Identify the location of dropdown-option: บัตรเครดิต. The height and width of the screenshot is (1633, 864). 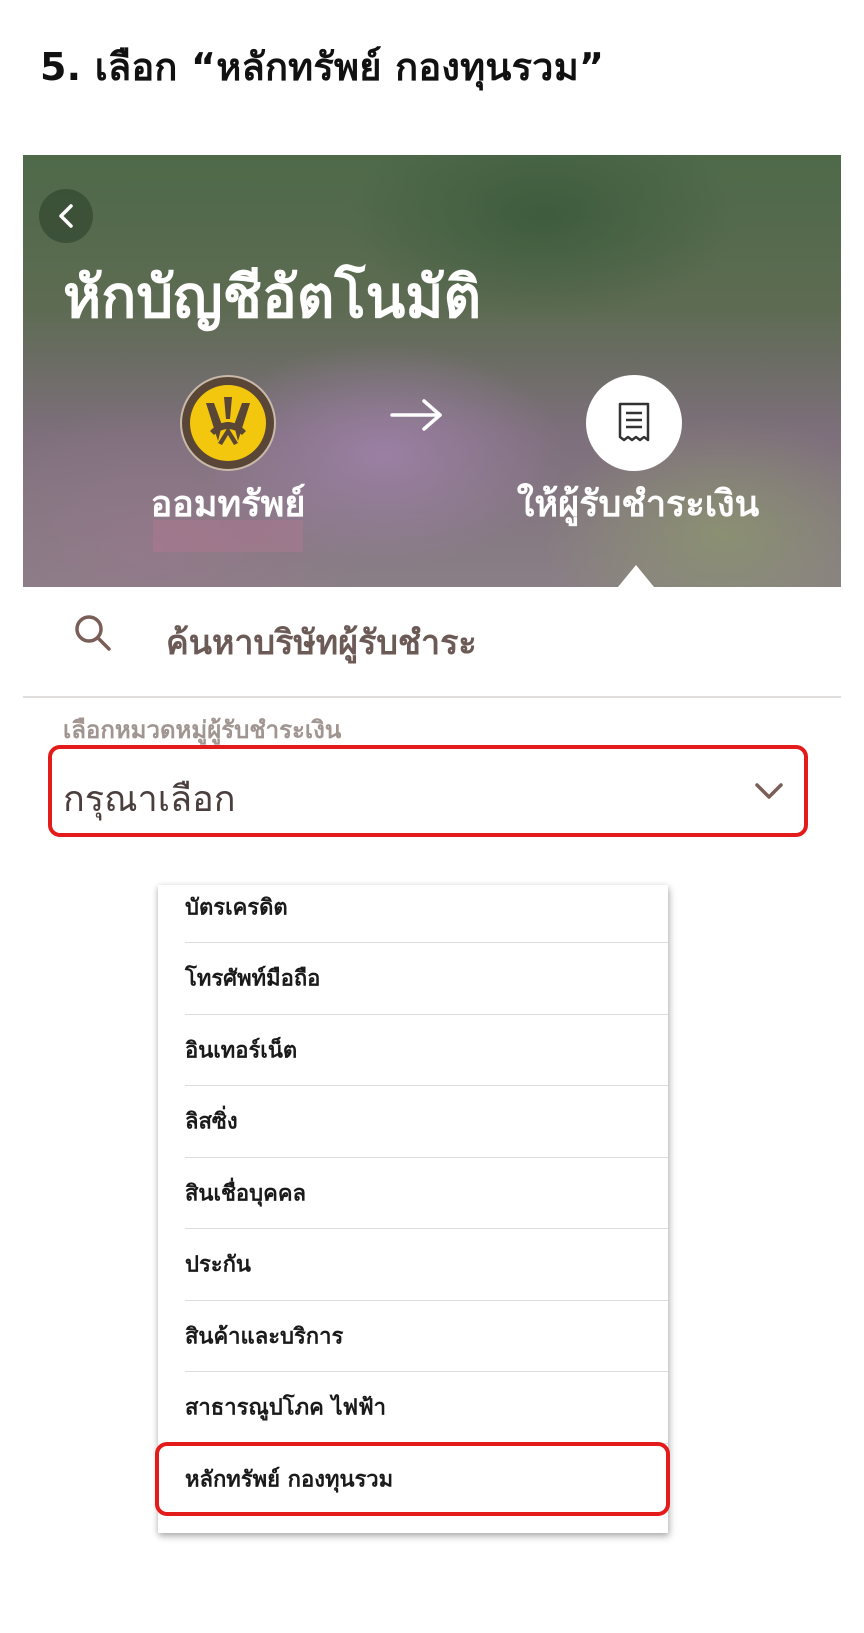
(426, 914).